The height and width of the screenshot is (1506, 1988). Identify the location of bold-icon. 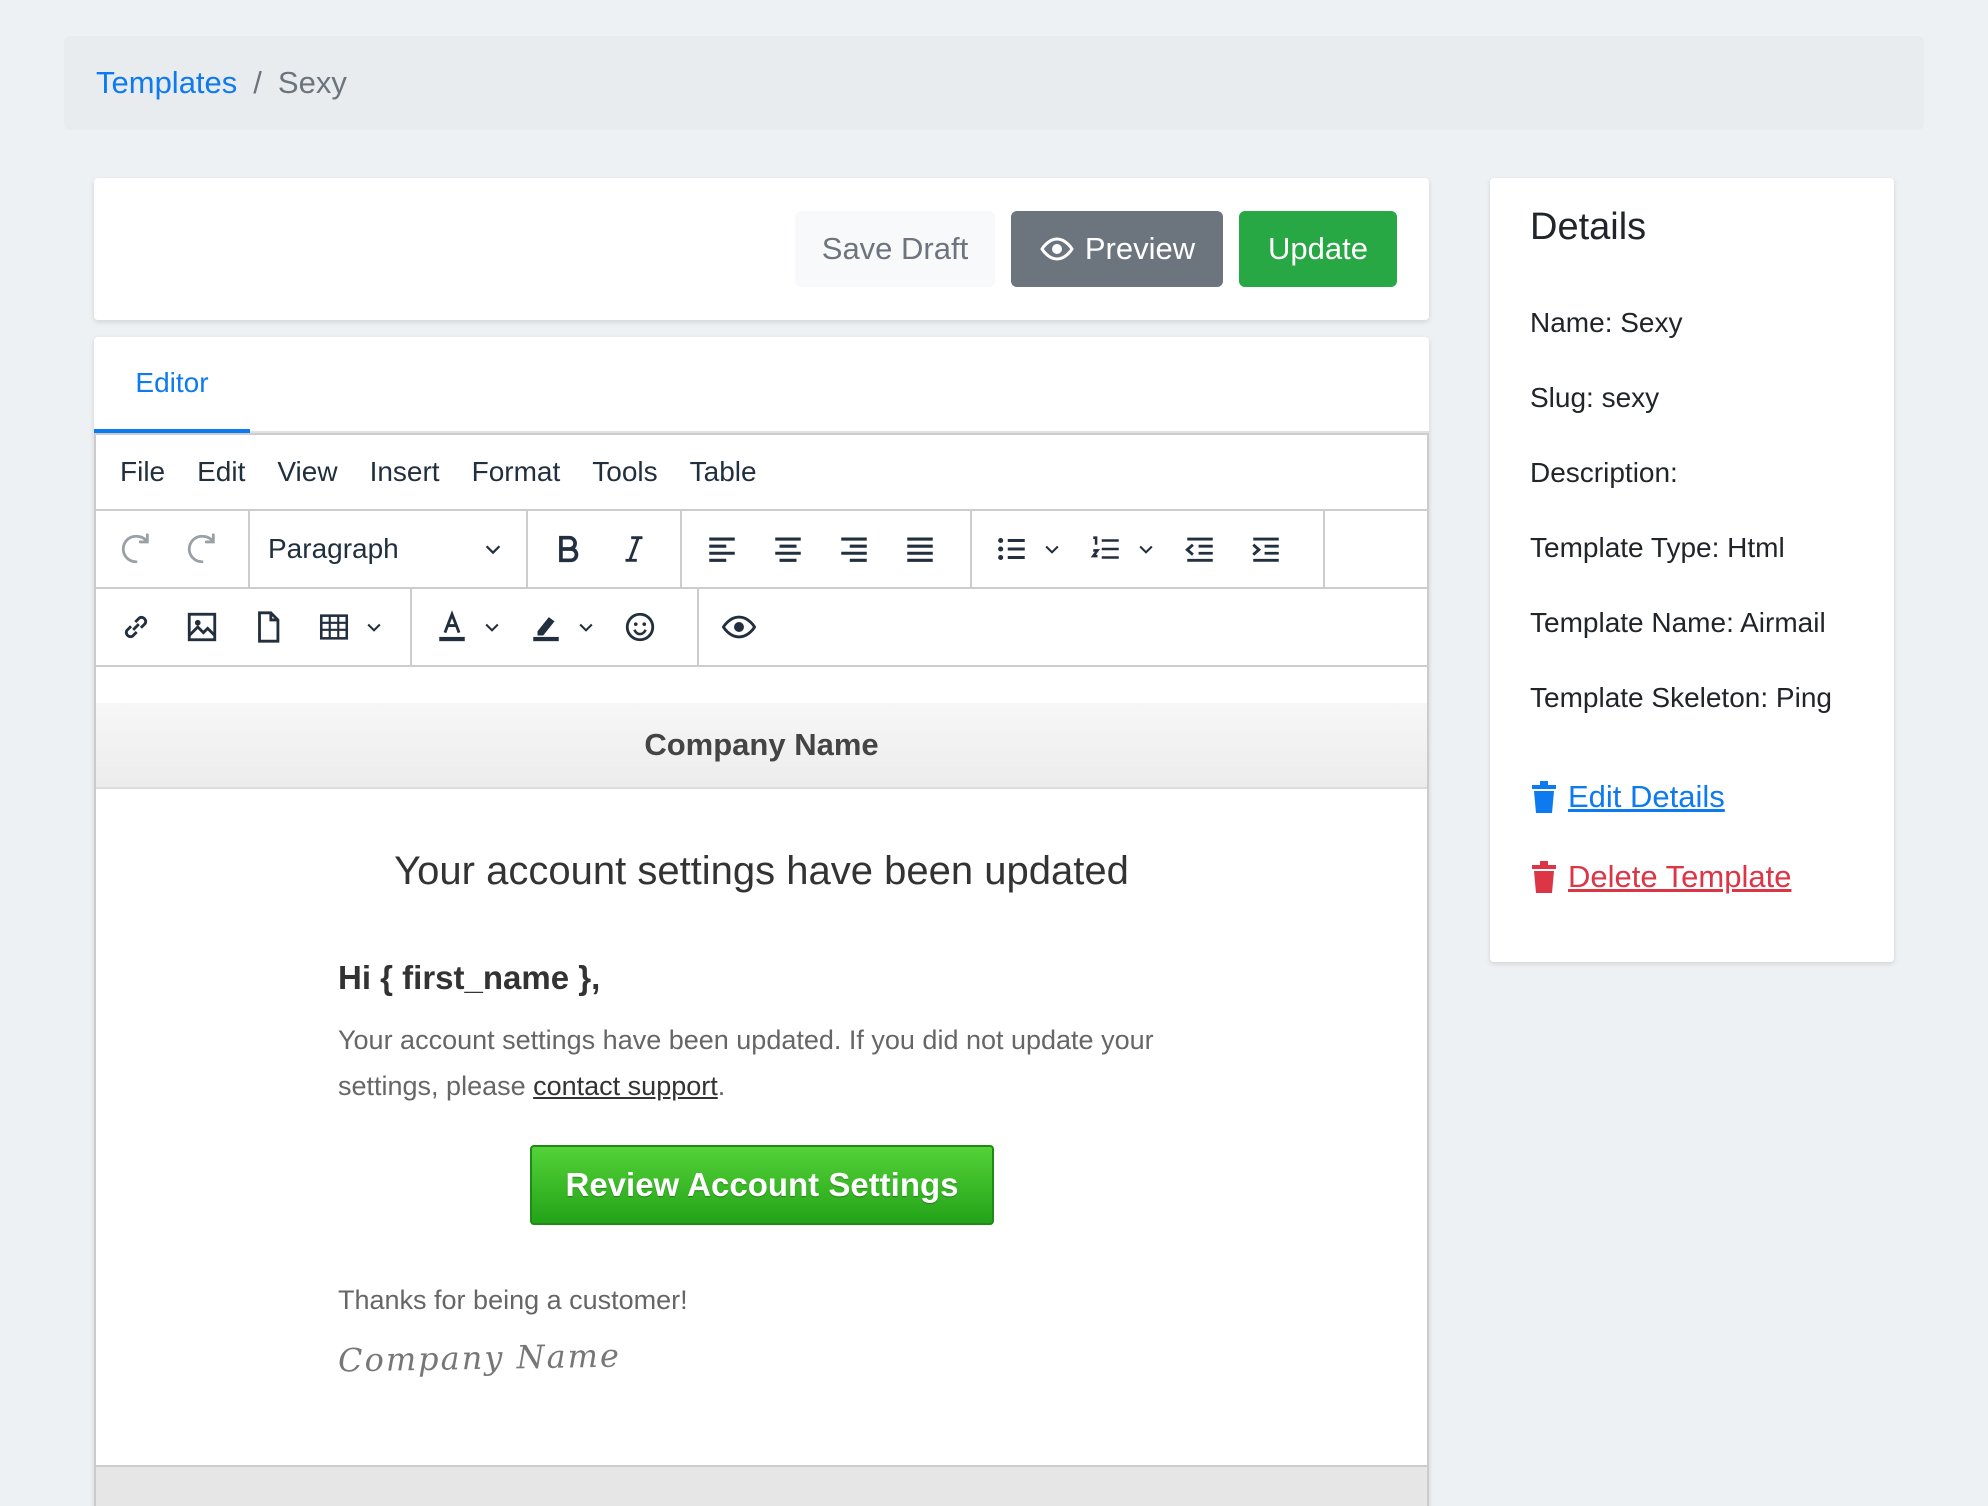
(568, 549).